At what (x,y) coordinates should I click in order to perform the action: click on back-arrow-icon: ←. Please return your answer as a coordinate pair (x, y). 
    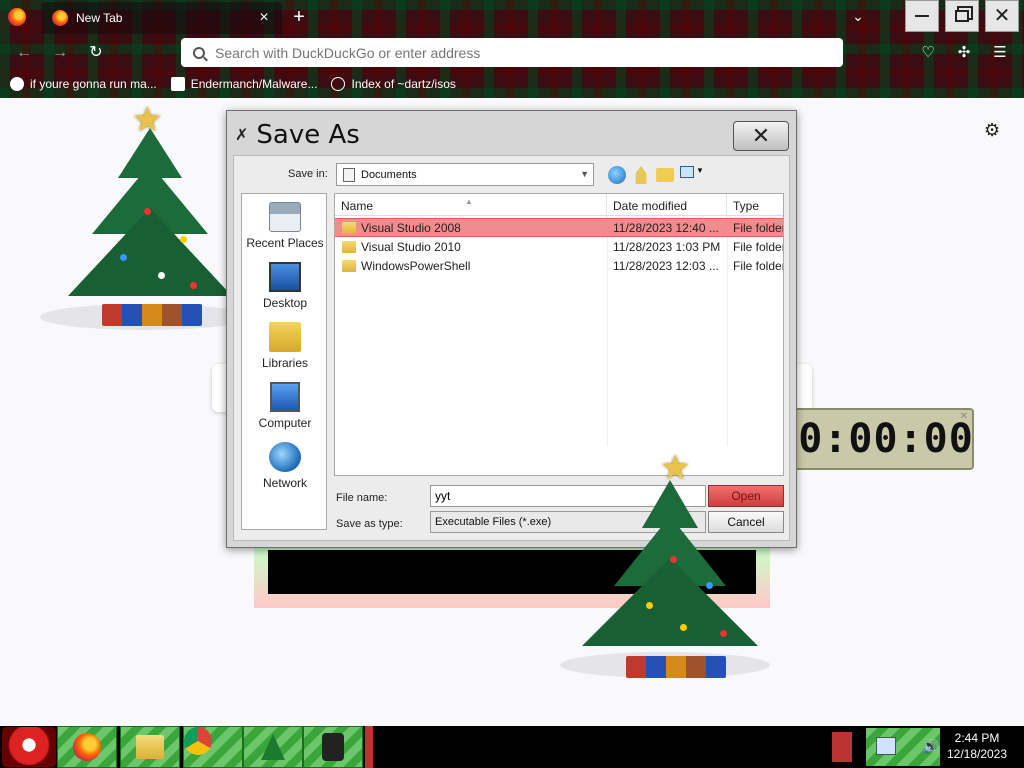
    Looking at the image, I should click on (24, 53).